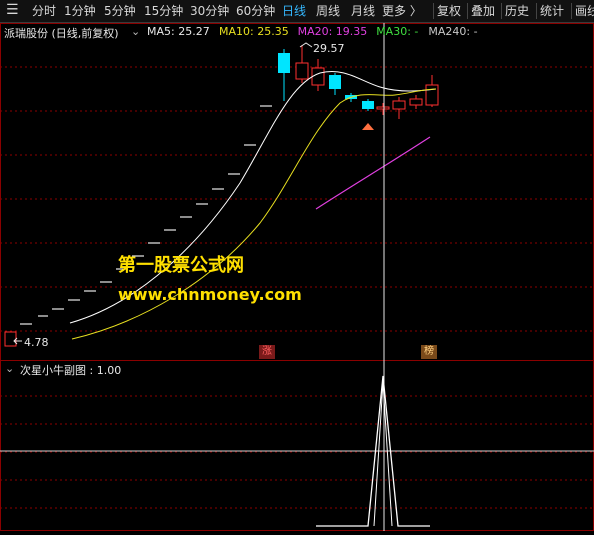  What do you see at coordinates (254, 31) in the screenshot?
I see `ma-label: MA10: 25.35` at bounding box center [254, 31].